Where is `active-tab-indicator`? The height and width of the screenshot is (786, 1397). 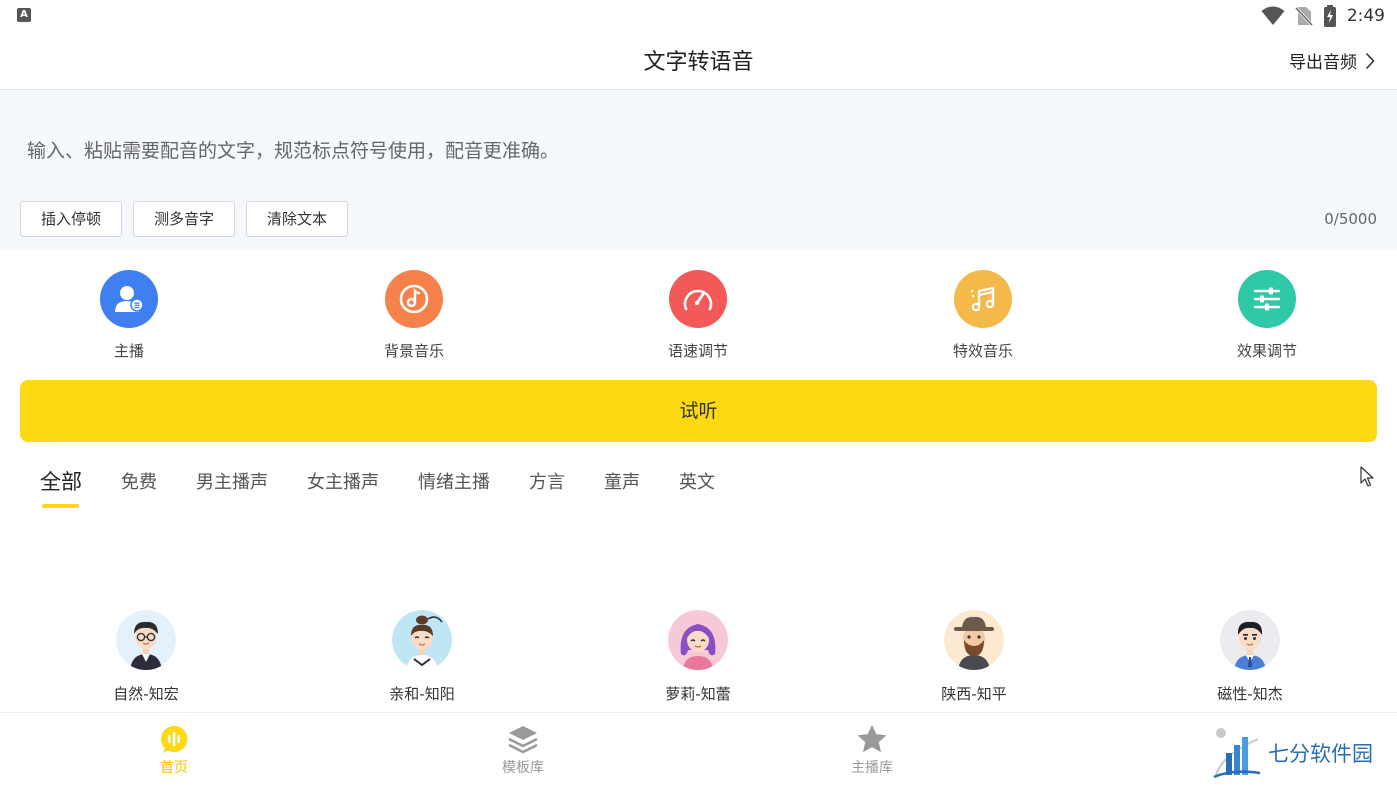 active-tab-indicator is located at coordinates (60, 506).